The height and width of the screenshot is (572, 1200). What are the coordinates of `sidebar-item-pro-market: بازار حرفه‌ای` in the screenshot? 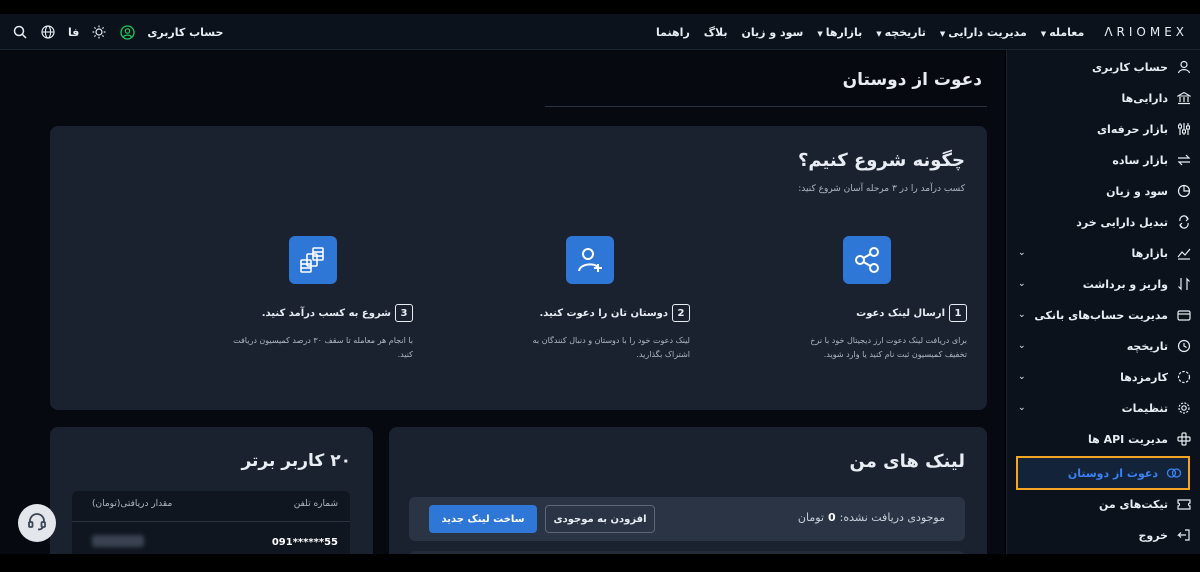 It's located at (1103, 129).